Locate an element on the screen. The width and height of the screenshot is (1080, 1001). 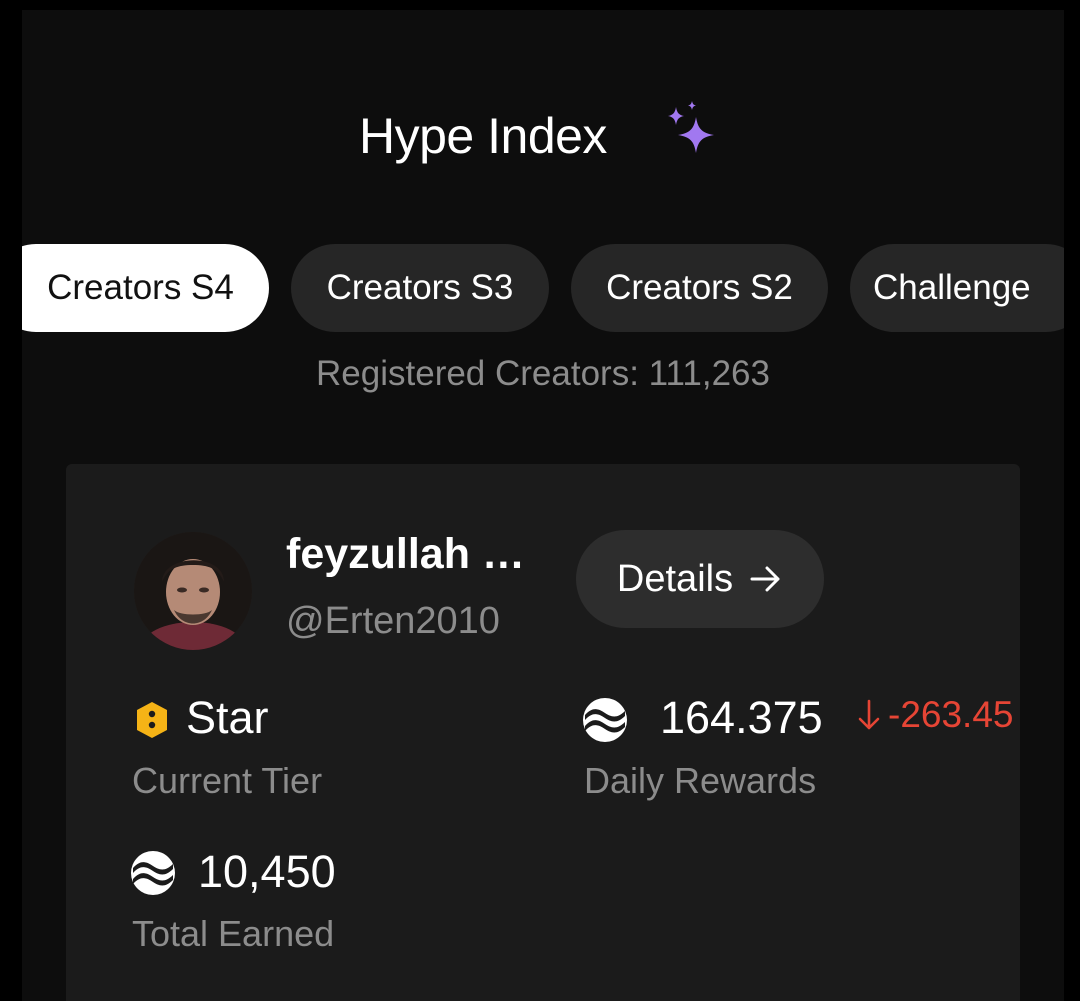
tab-creators-s2: Creators S2 is located at coordinates (699, 288).